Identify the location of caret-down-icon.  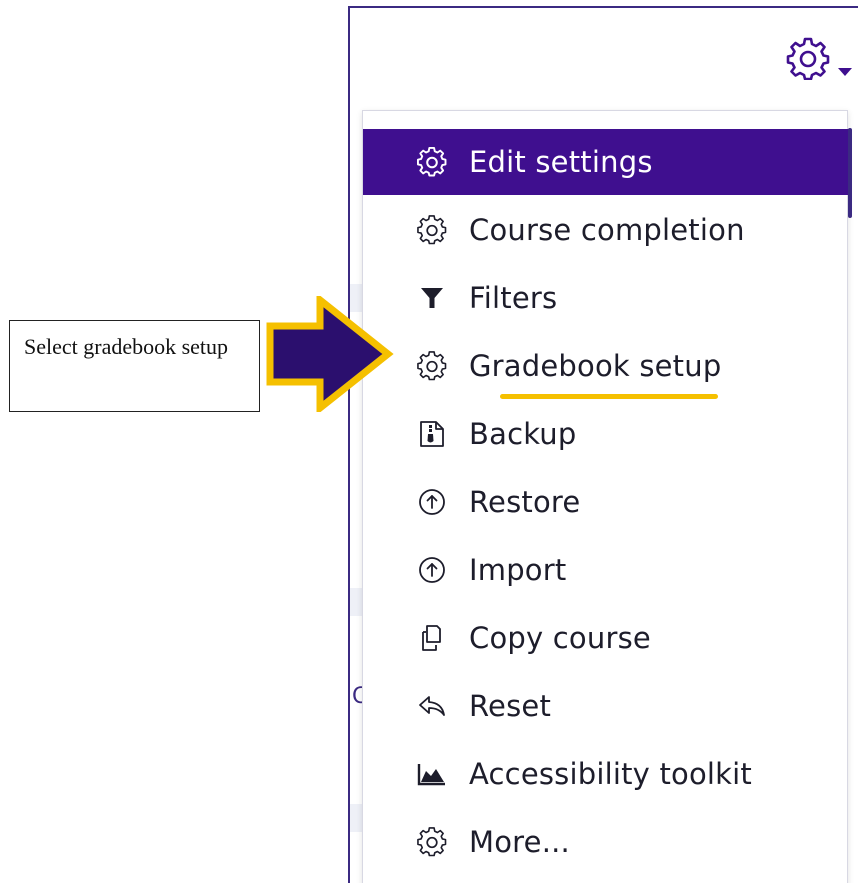
(845, 72).